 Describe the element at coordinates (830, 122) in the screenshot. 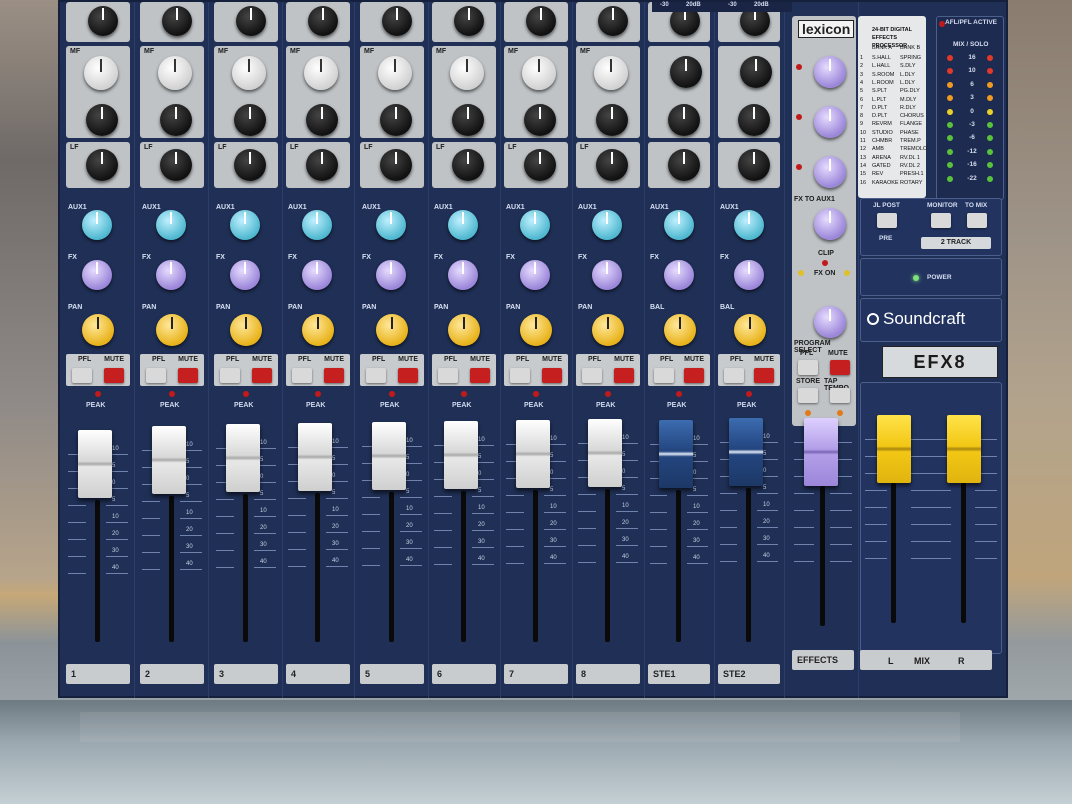

I see `decay-knob` at that location.